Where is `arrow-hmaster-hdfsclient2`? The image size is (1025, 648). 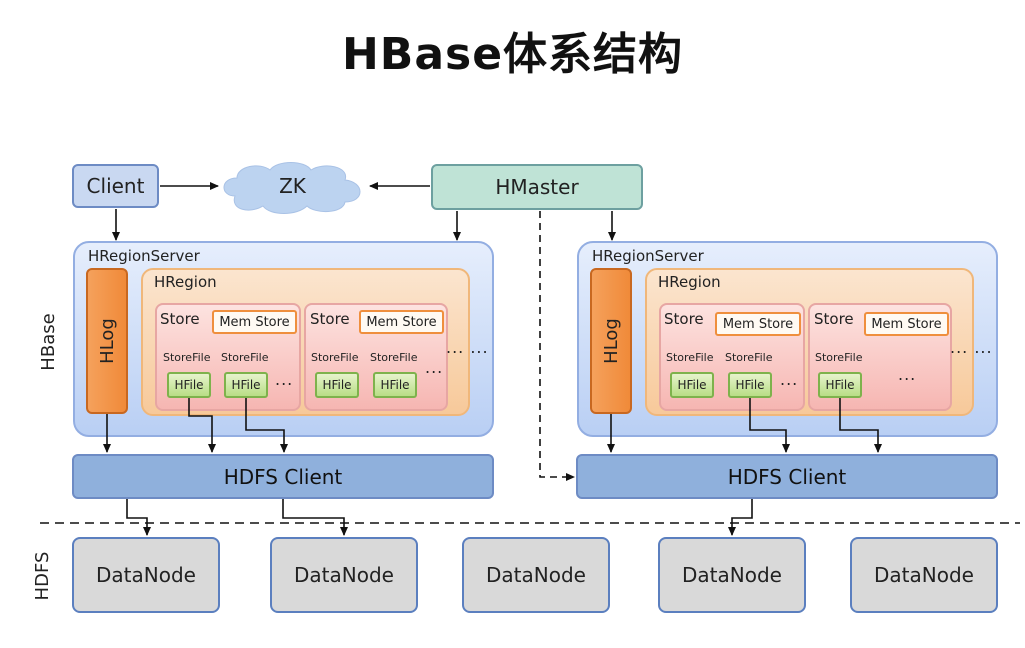
arrow-hmaster-hdfsclient2 is located at coordinates (557, 346).